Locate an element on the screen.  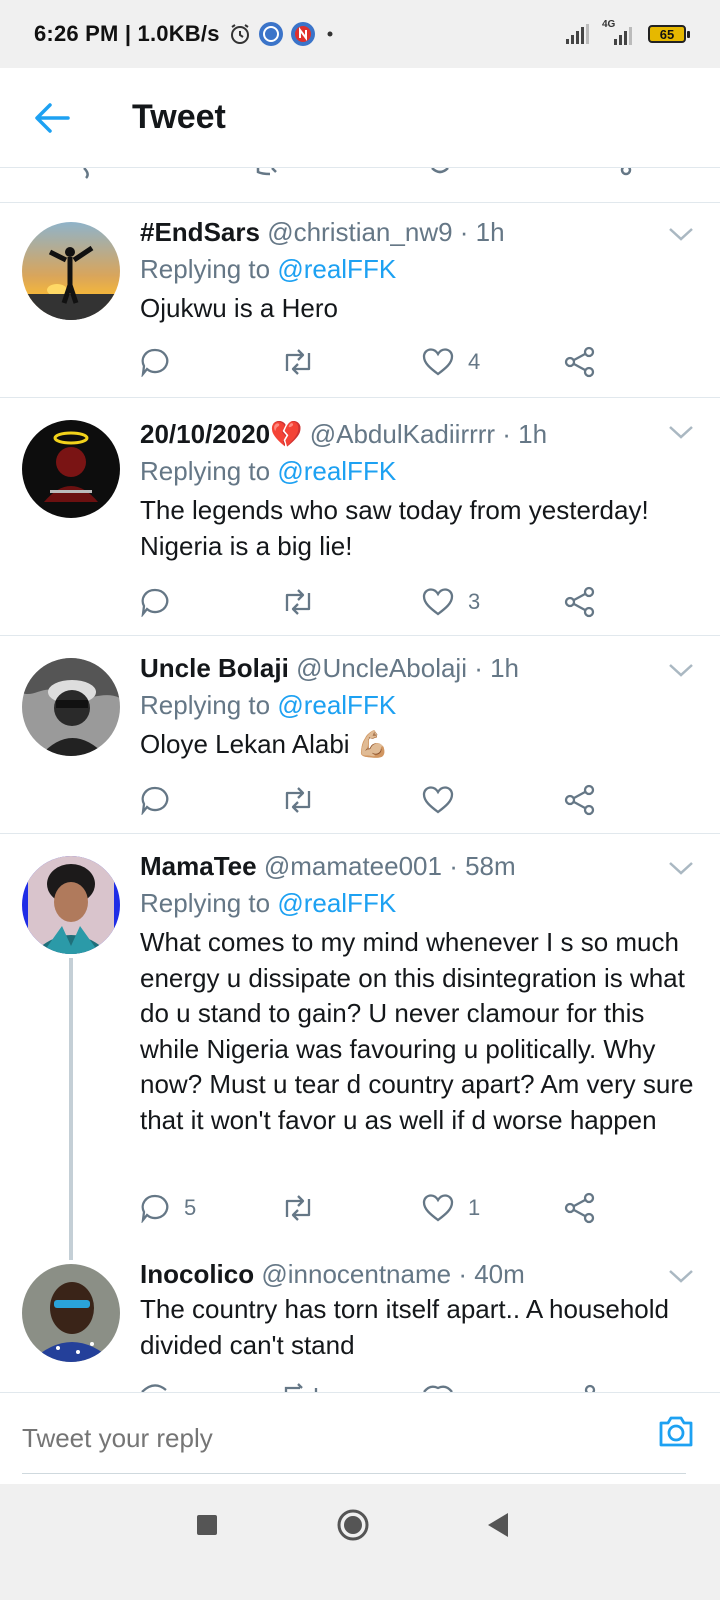
battery-level: 65 is located at coordinates (667, 34).